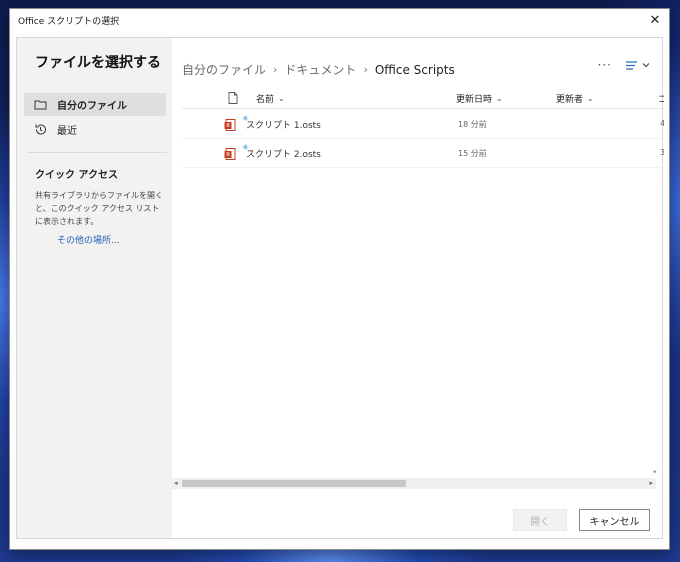  I want to click on sidebar-item-recent: 最近, so click(95, 129).